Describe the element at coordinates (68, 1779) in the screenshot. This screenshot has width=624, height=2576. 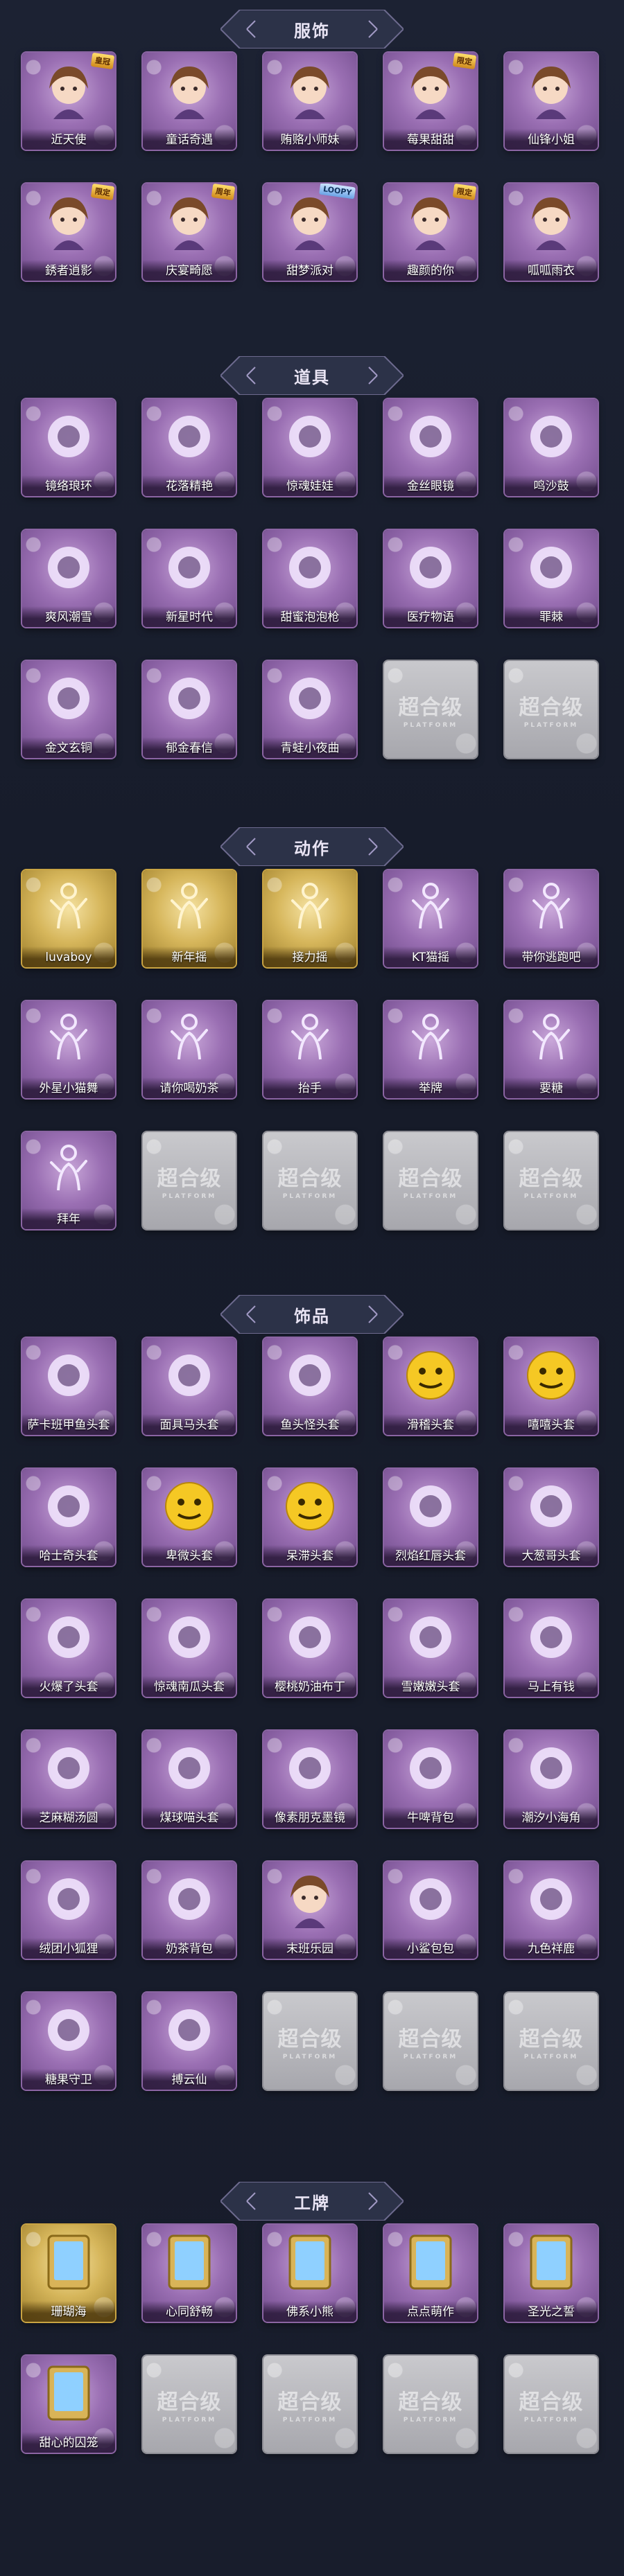
I see `item-tile: 芝麻糊汤圆` at that location.